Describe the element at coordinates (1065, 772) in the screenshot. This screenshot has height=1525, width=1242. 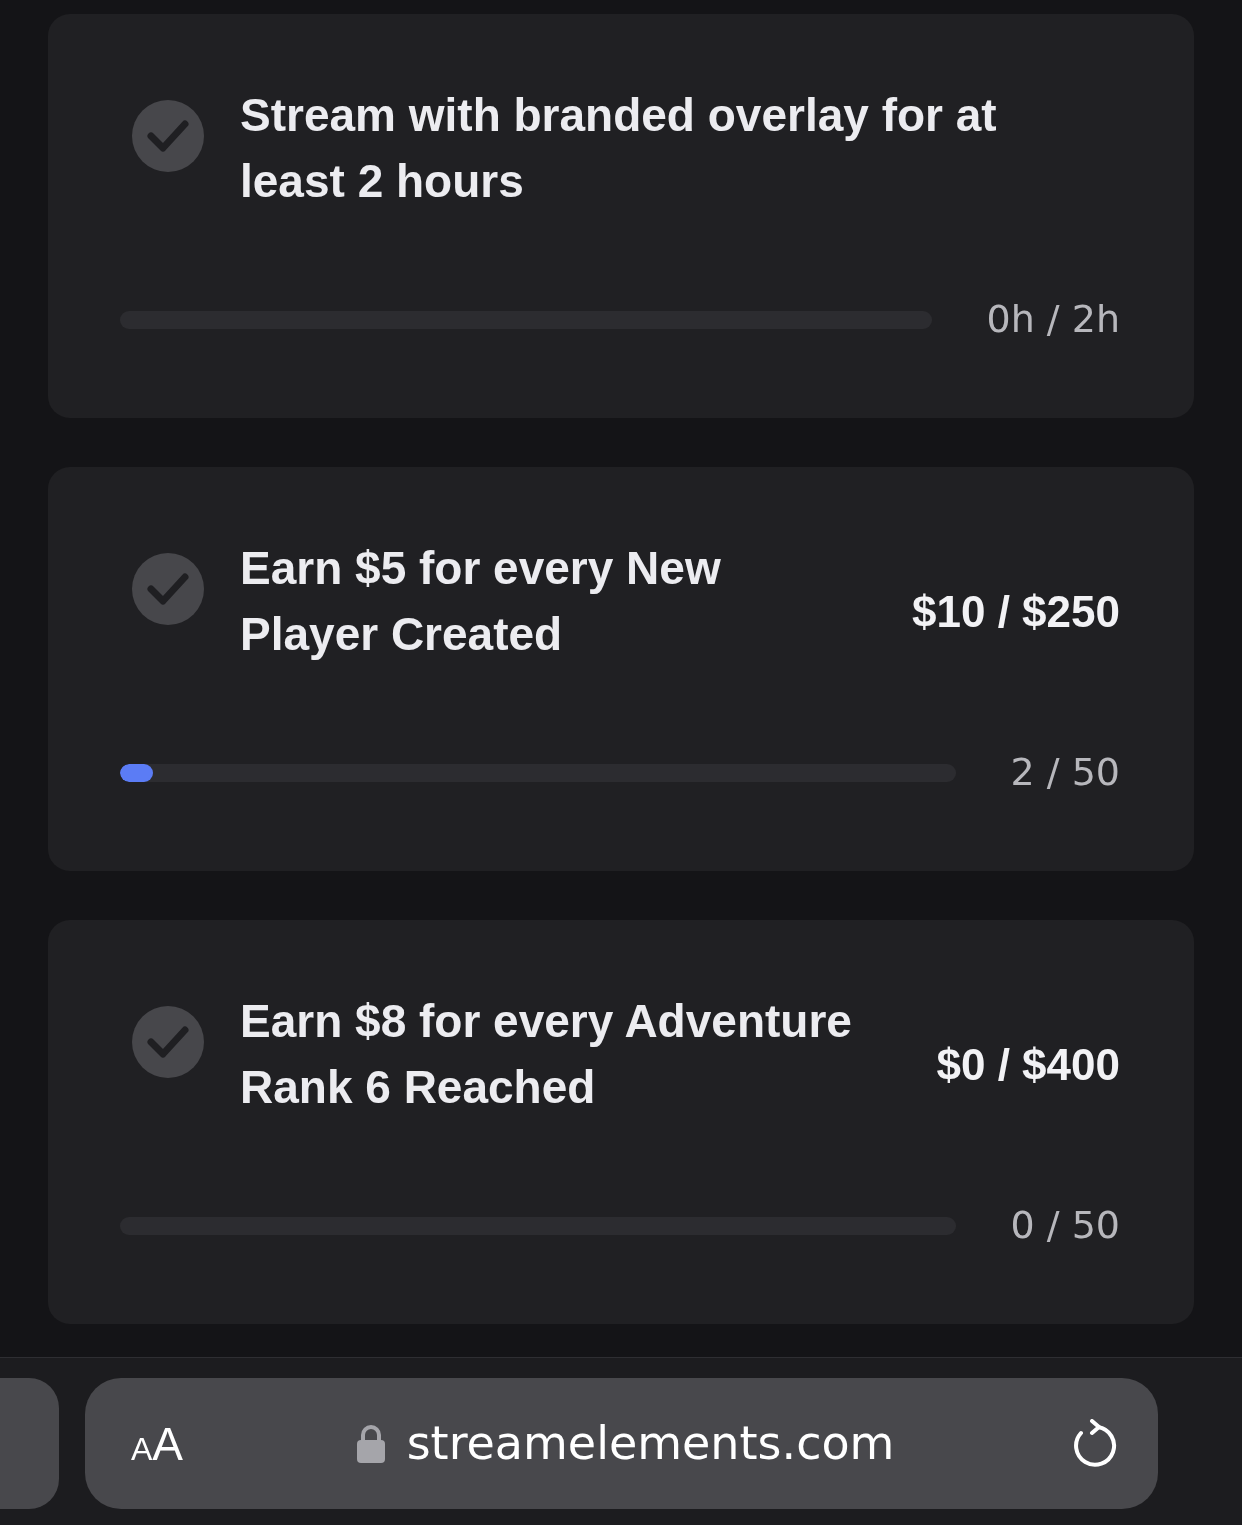
I see `progress-reading: 2 / 50` at that location.